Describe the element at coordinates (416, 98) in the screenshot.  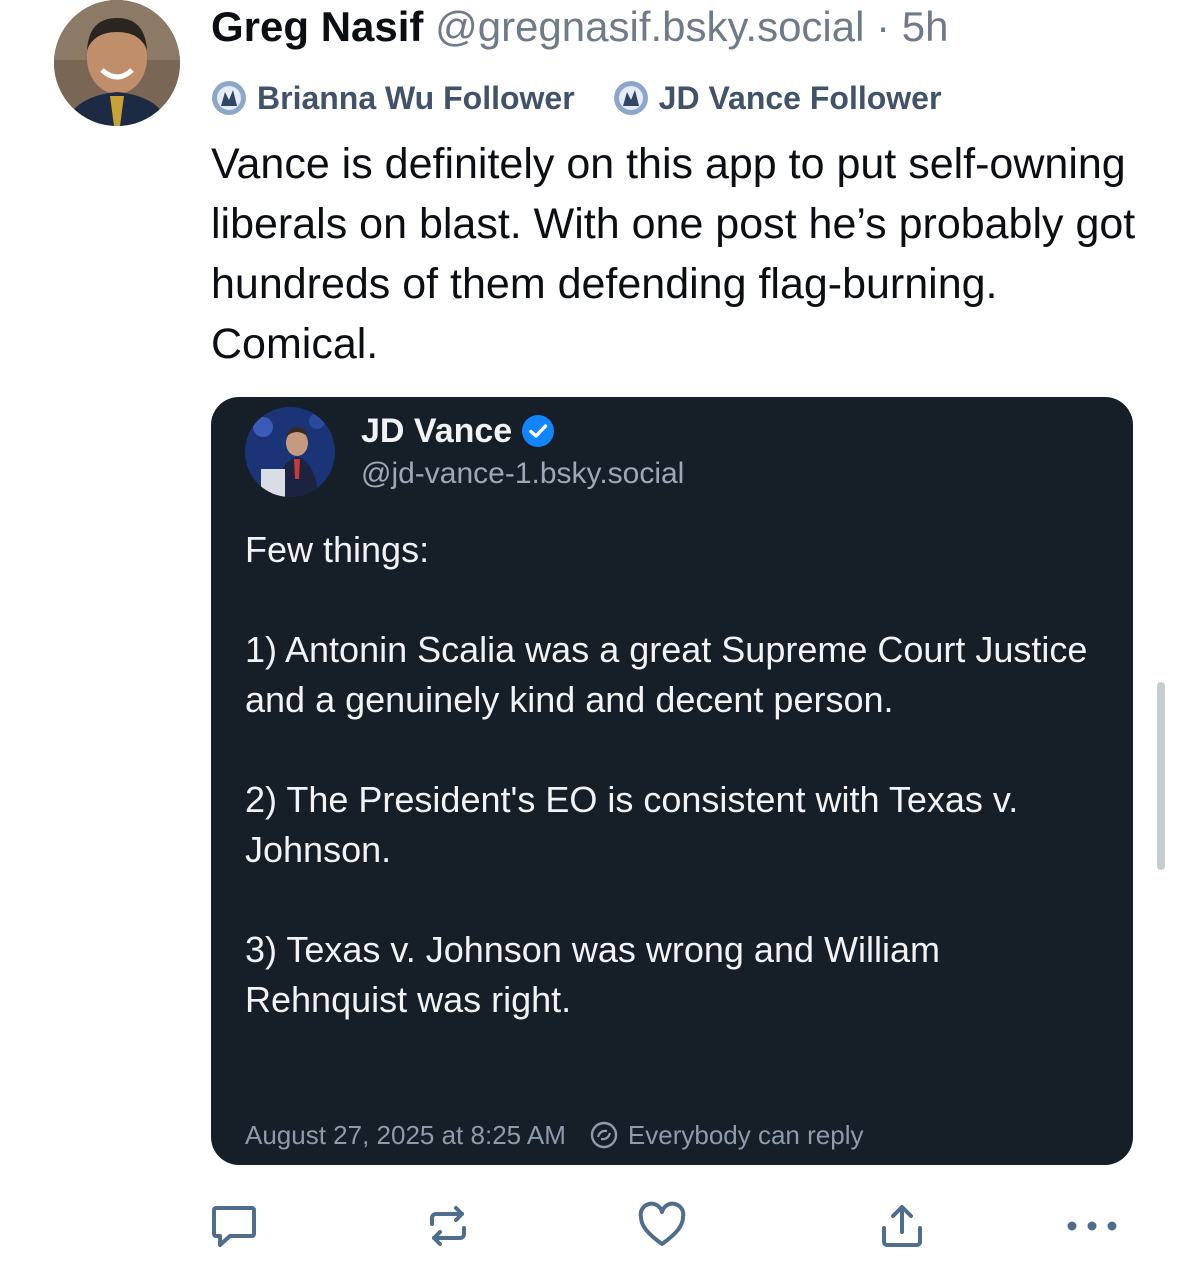
I see `badge-label: Brianna Wu Follower` at that location.